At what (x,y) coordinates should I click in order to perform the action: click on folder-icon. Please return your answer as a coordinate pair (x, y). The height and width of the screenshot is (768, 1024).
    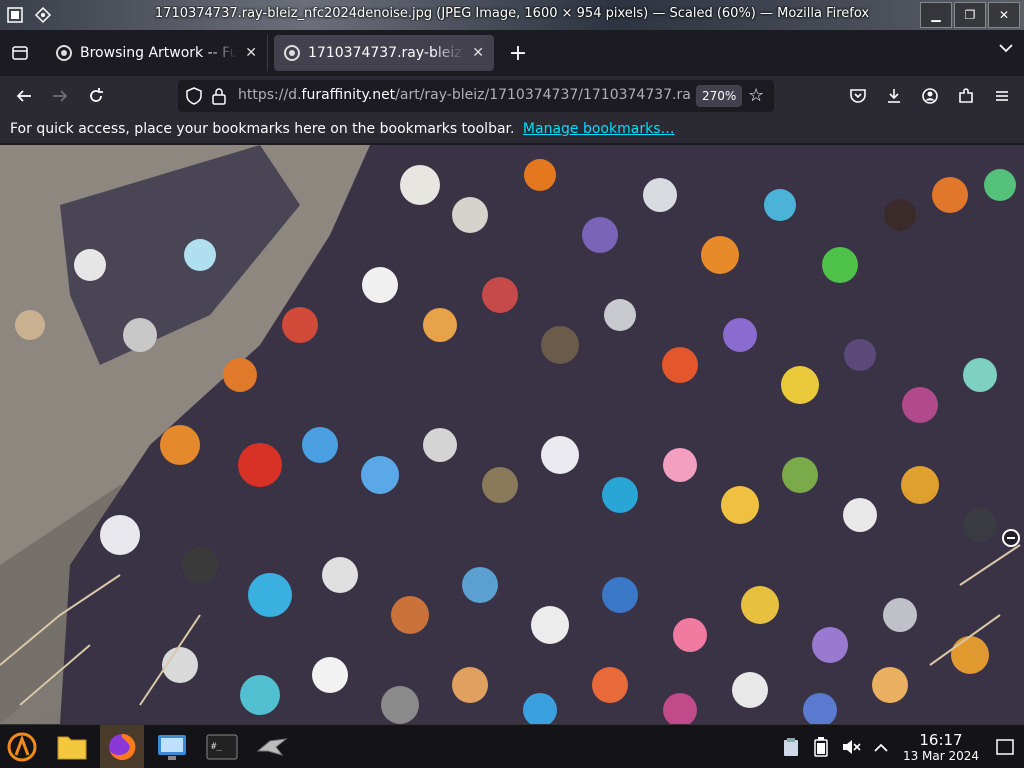
    Looking at the image, I should click on (72, 746).